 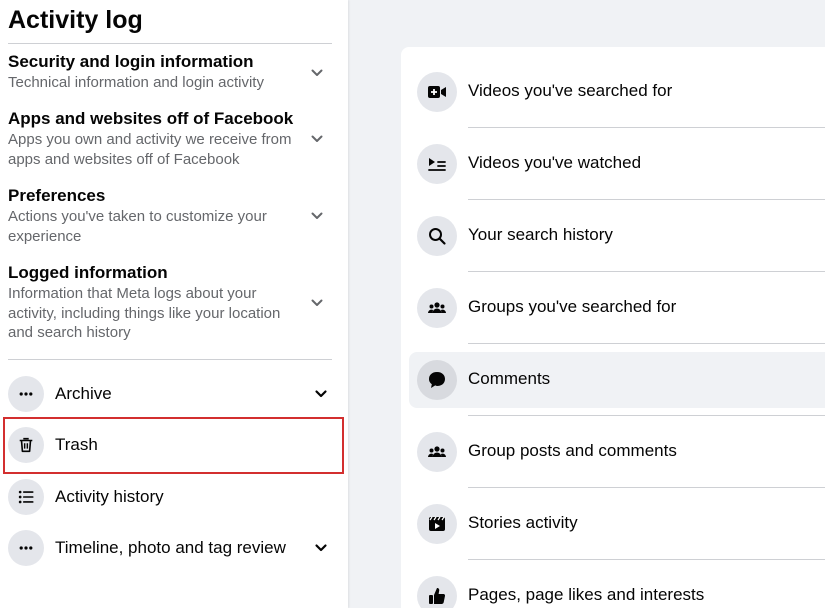 I want to click on activity-item-label: Stories activity, so click(x=523, y=522).